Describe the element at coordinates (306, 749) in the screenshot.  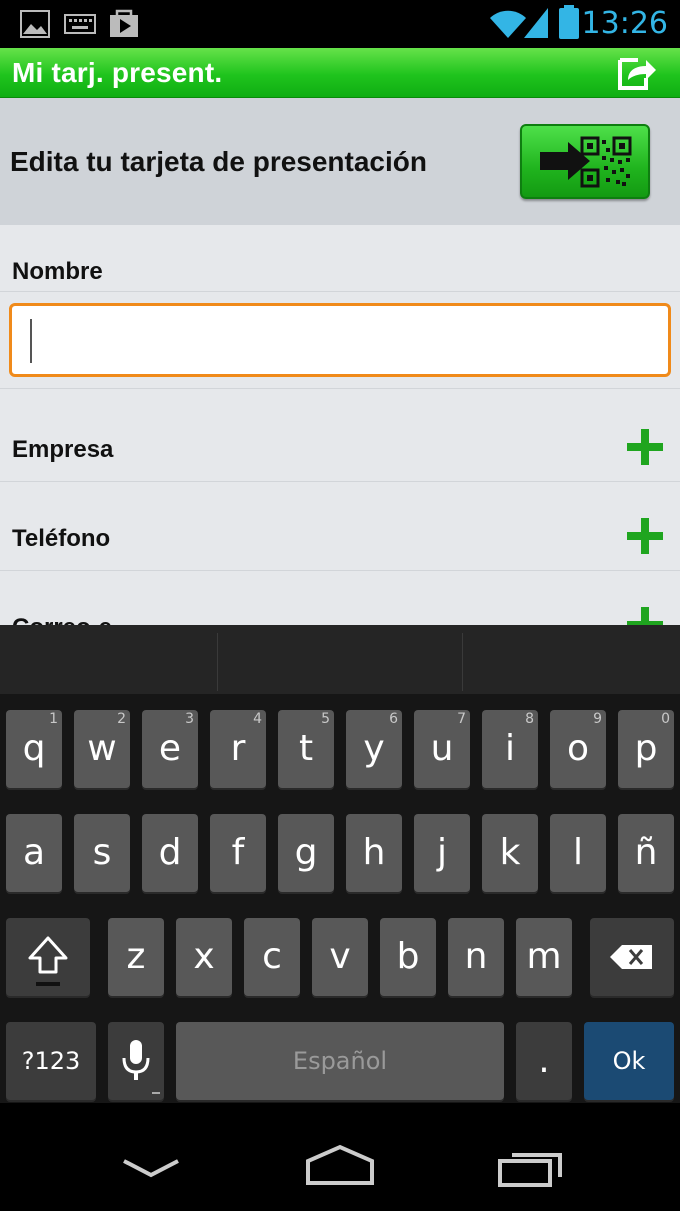
I see `key-t: 5t` at that location.